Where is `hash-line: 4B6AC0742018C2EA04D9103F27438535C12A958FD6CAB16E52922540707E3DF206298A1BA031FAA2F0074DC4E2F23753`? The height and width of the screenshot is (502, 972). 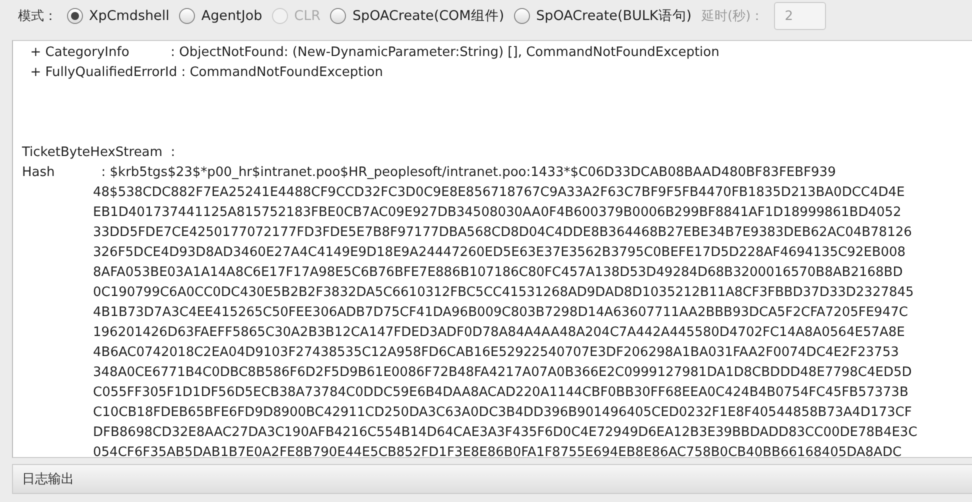 hash-line: 4B6AC0742018C2EA04D9103F27438535C12A958FD6CAB16E52922540707E3DF206298A1BA031FAA2F0074DC4E2F23753 is located at coordinates (496, 353).